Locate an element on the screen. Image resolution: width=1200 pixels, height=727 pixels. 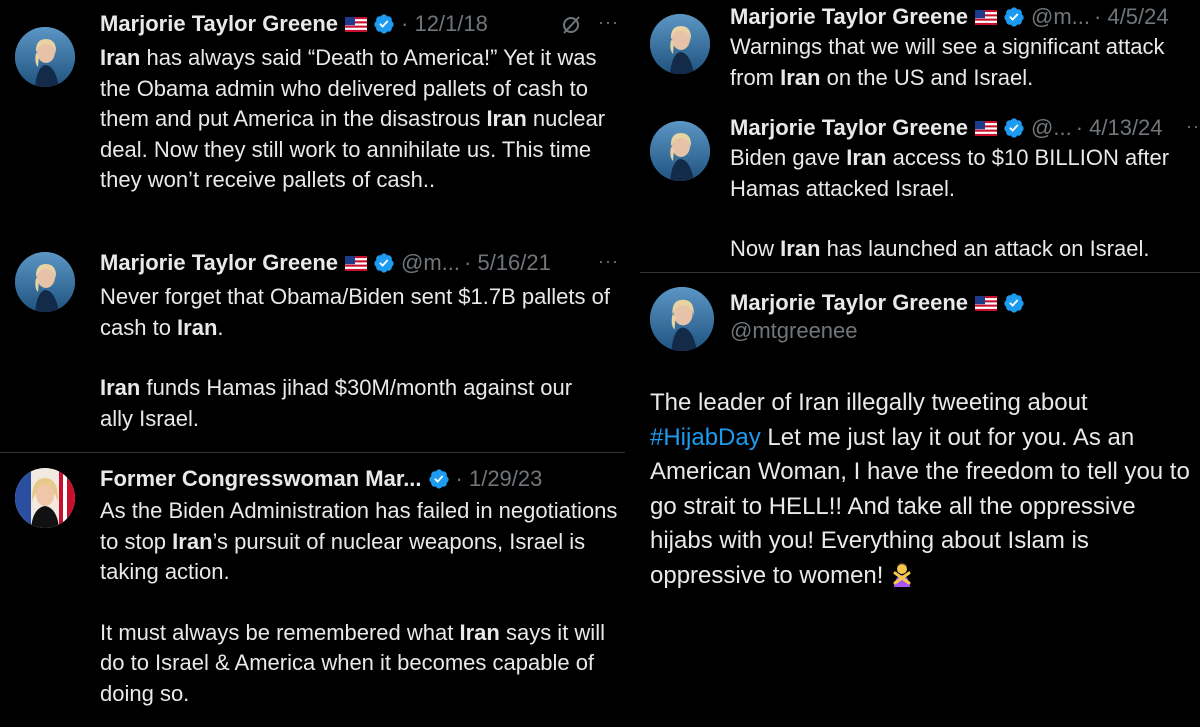
tweet-header: Marjorie Taylor Greene @... · 4/13/24 is located at coordinates (946, 128).